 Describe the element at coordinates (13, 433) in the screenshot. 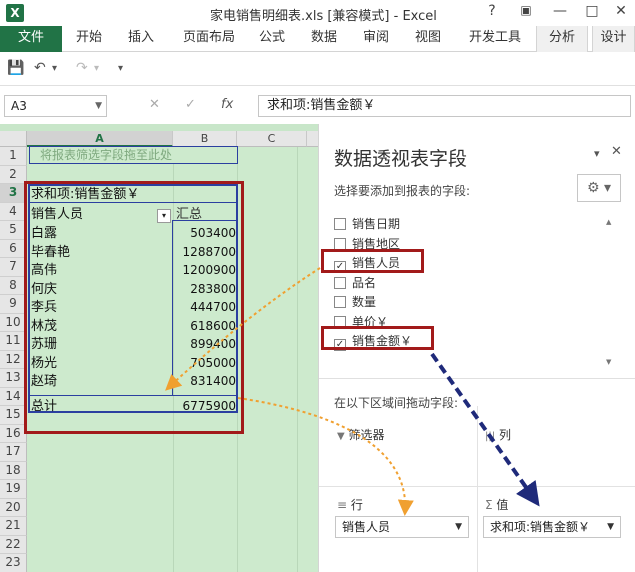

I see `row-header: 16` at that location.